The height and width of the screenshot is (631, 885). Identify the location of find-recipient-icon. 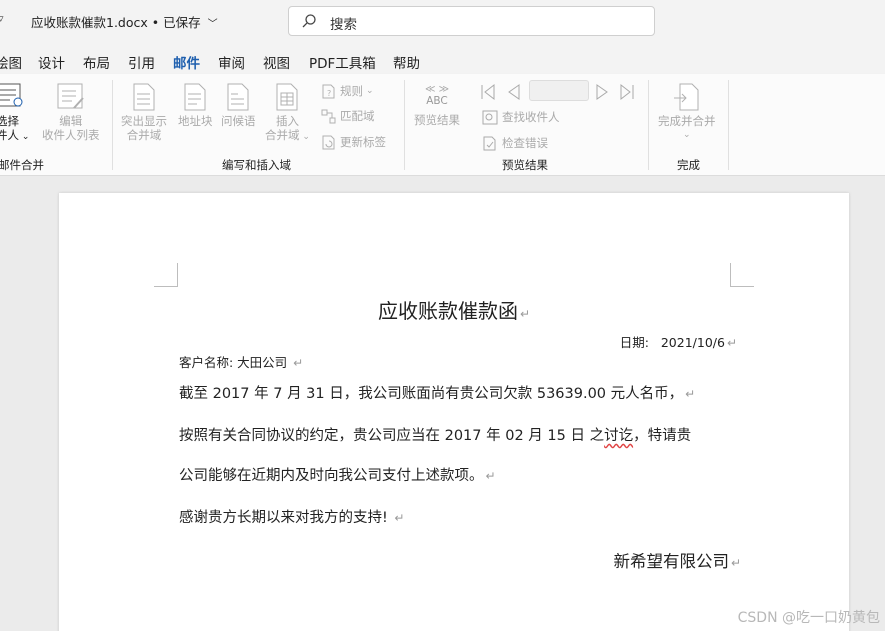
(490, 117).